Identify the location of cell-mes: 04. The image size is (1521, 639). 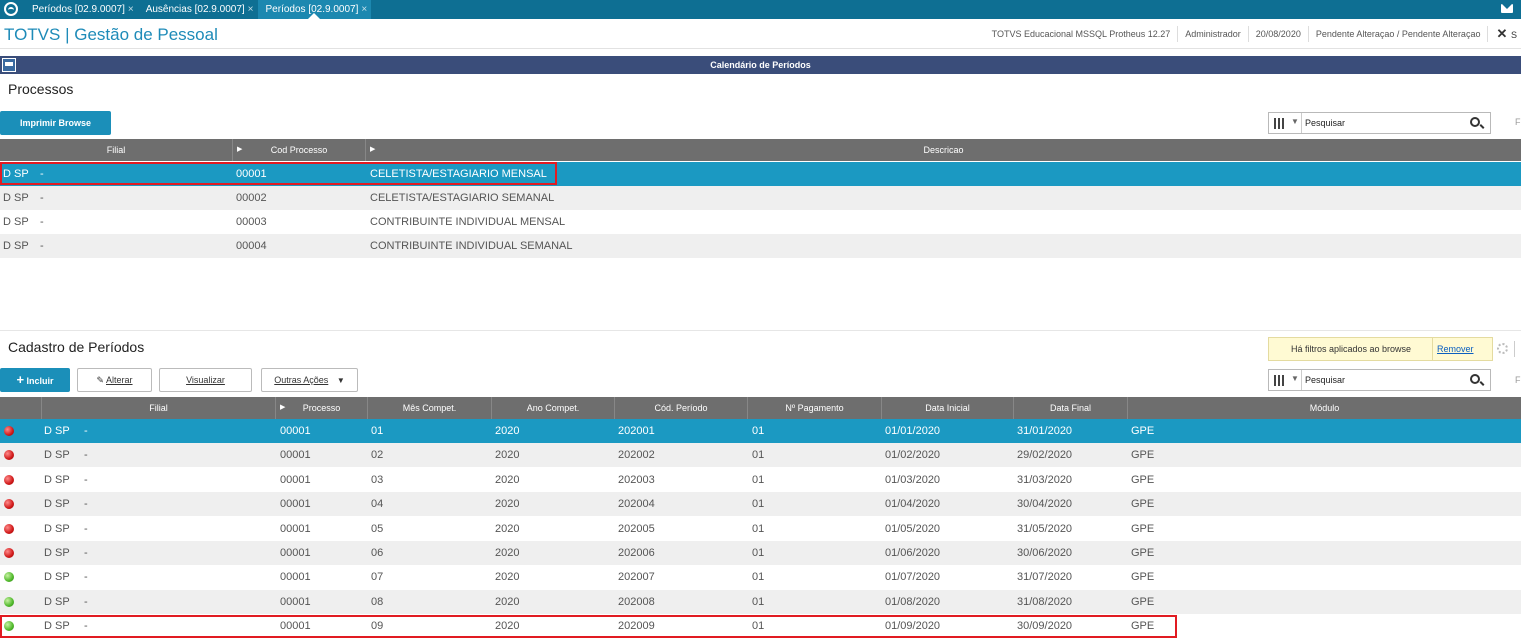
(377, 504).